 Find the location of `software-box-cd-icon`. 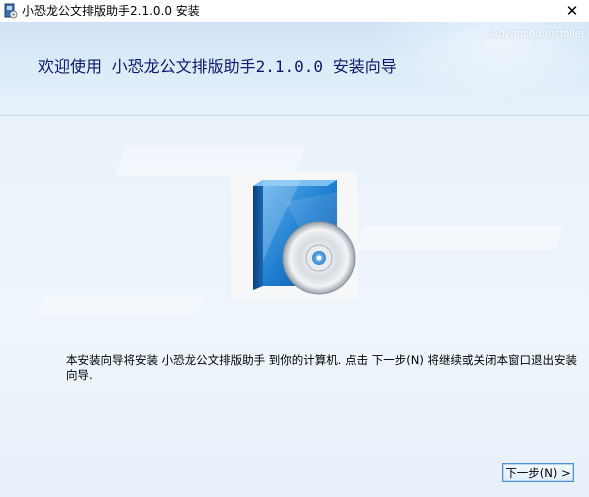

software-box-cd-icon is located at coordinates (294, 236).